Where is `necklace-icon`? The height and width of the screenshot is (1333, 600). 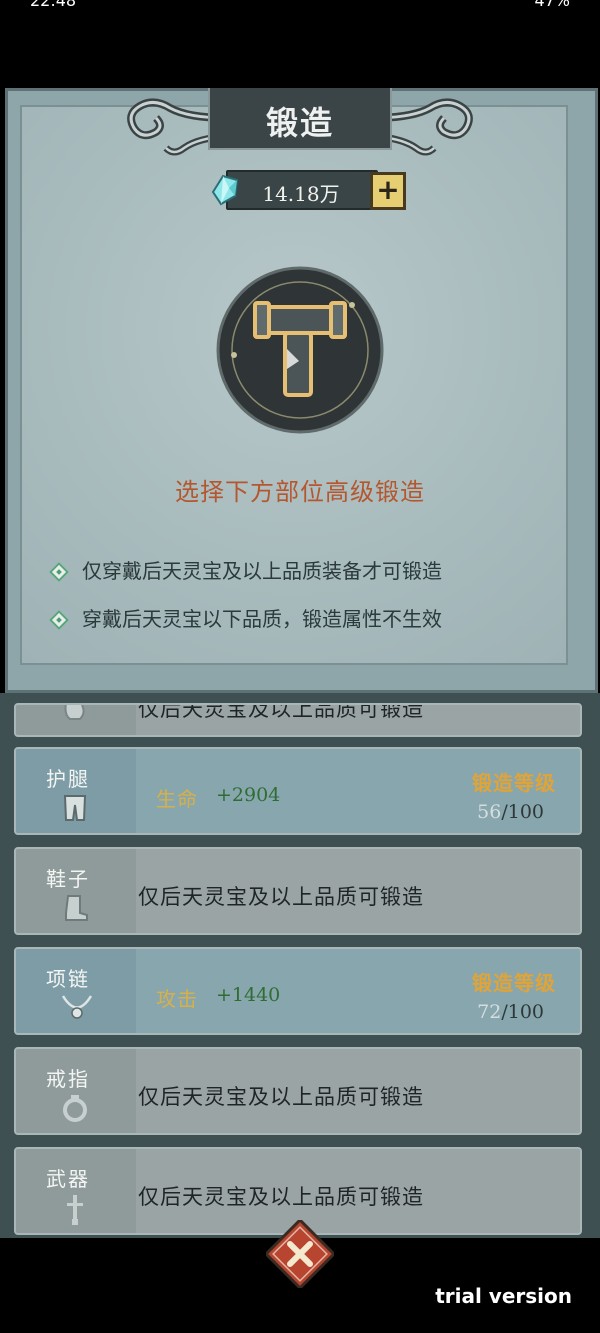 necklace-icon is located at coordinates (77, 1007).